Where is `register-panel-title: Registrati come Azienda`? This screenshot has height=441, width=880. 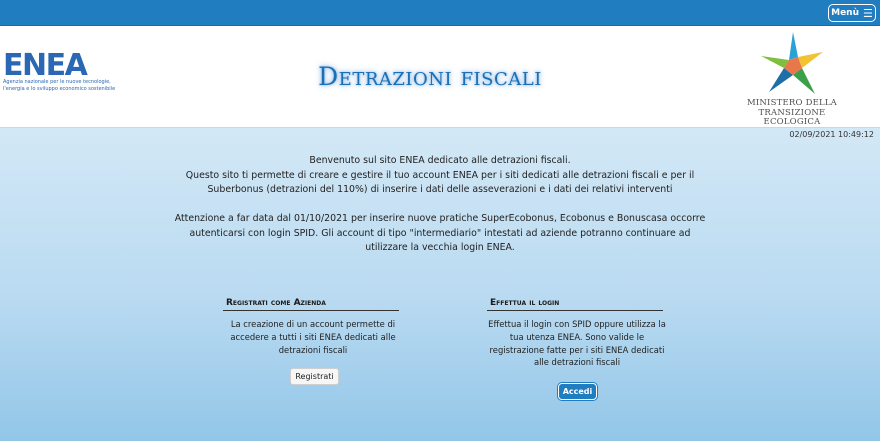 register-panel-title: Registrati come Azienda is located at coordinates (311, 304).